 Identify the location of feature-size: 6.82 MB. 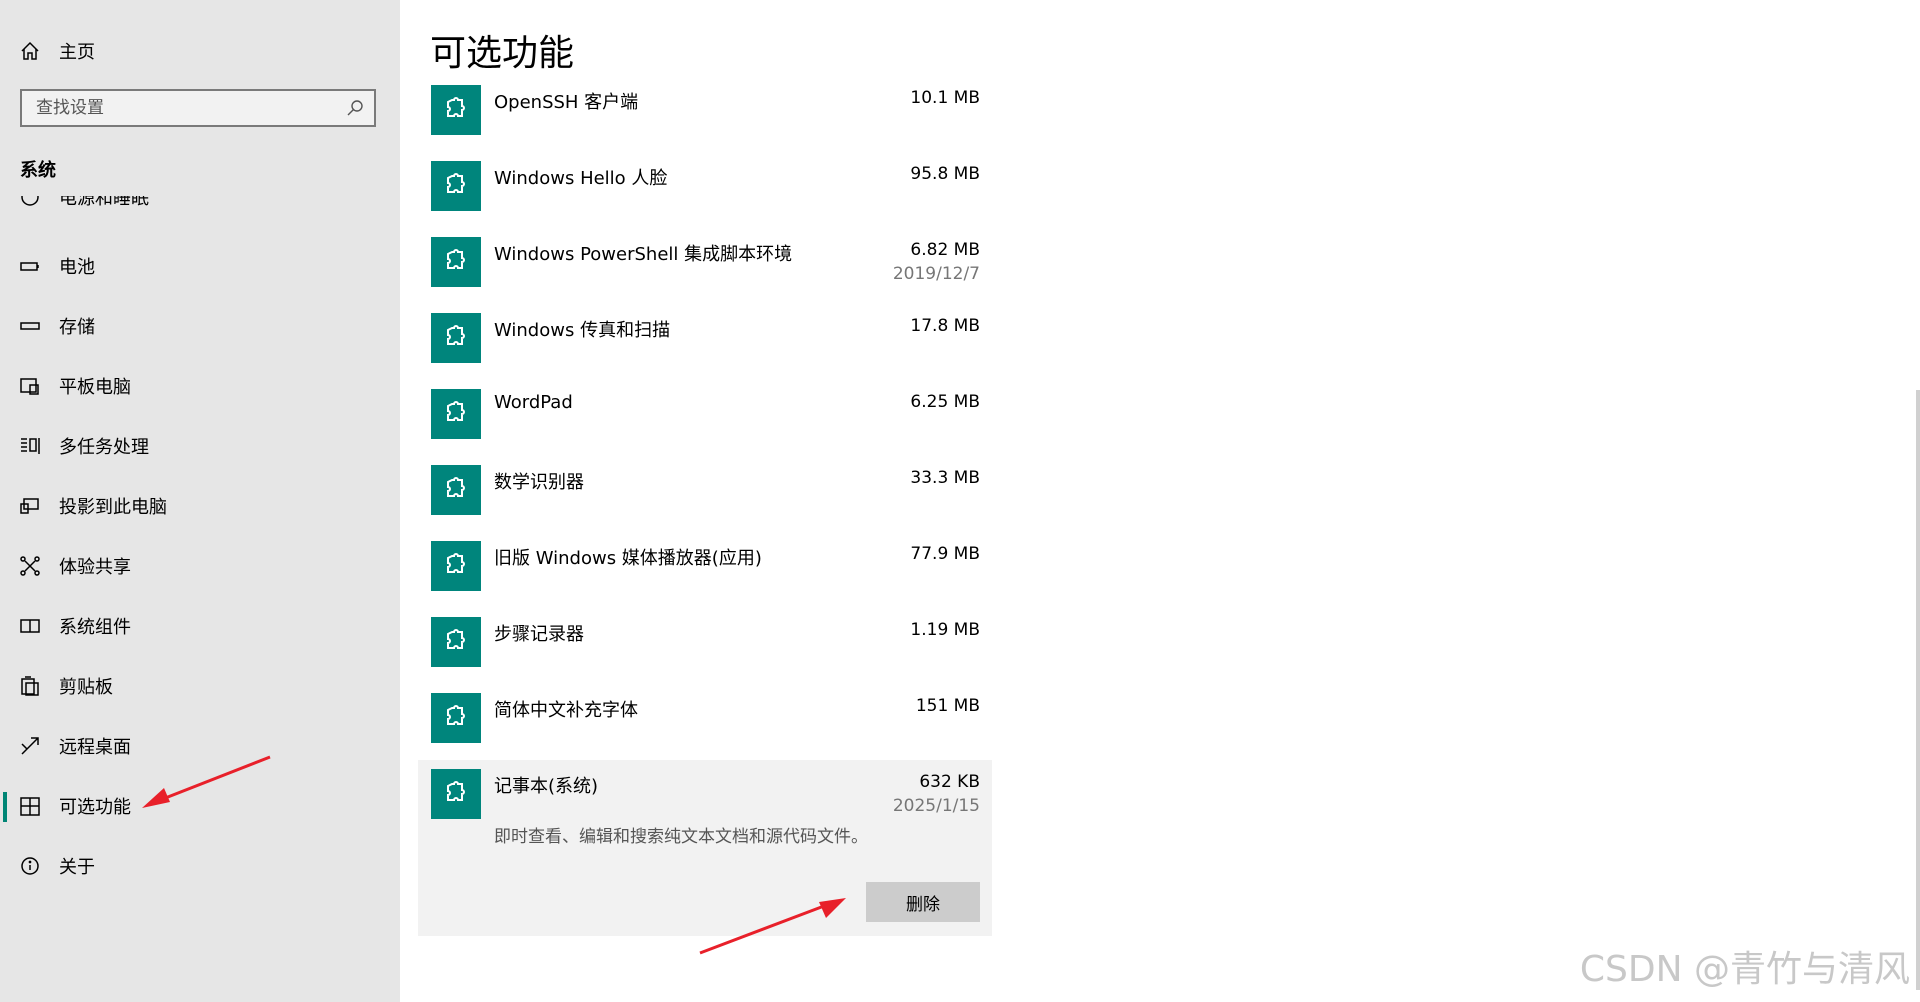
(945, 250).